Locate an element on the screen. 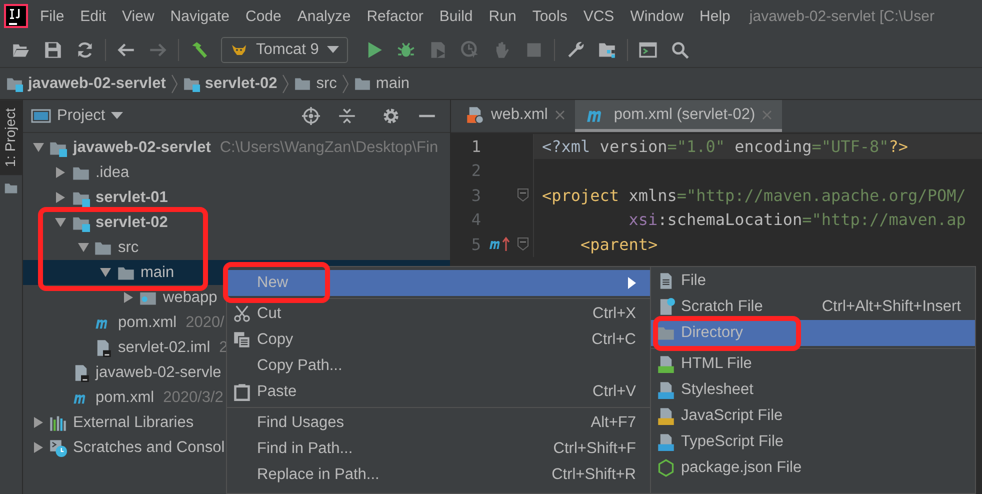  line-number: 5 is located at coordinates (475, 244).